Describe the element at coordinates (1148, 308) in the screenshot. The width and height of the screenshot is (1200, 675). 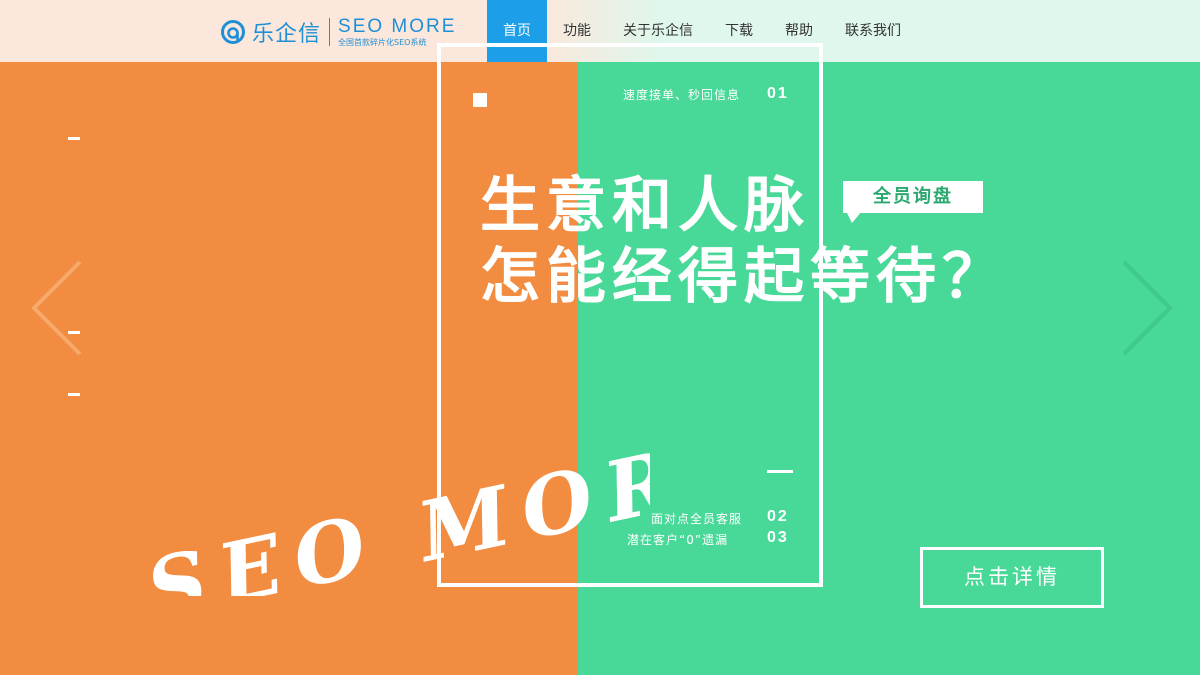
I see `chevron-right-icon` at that location.